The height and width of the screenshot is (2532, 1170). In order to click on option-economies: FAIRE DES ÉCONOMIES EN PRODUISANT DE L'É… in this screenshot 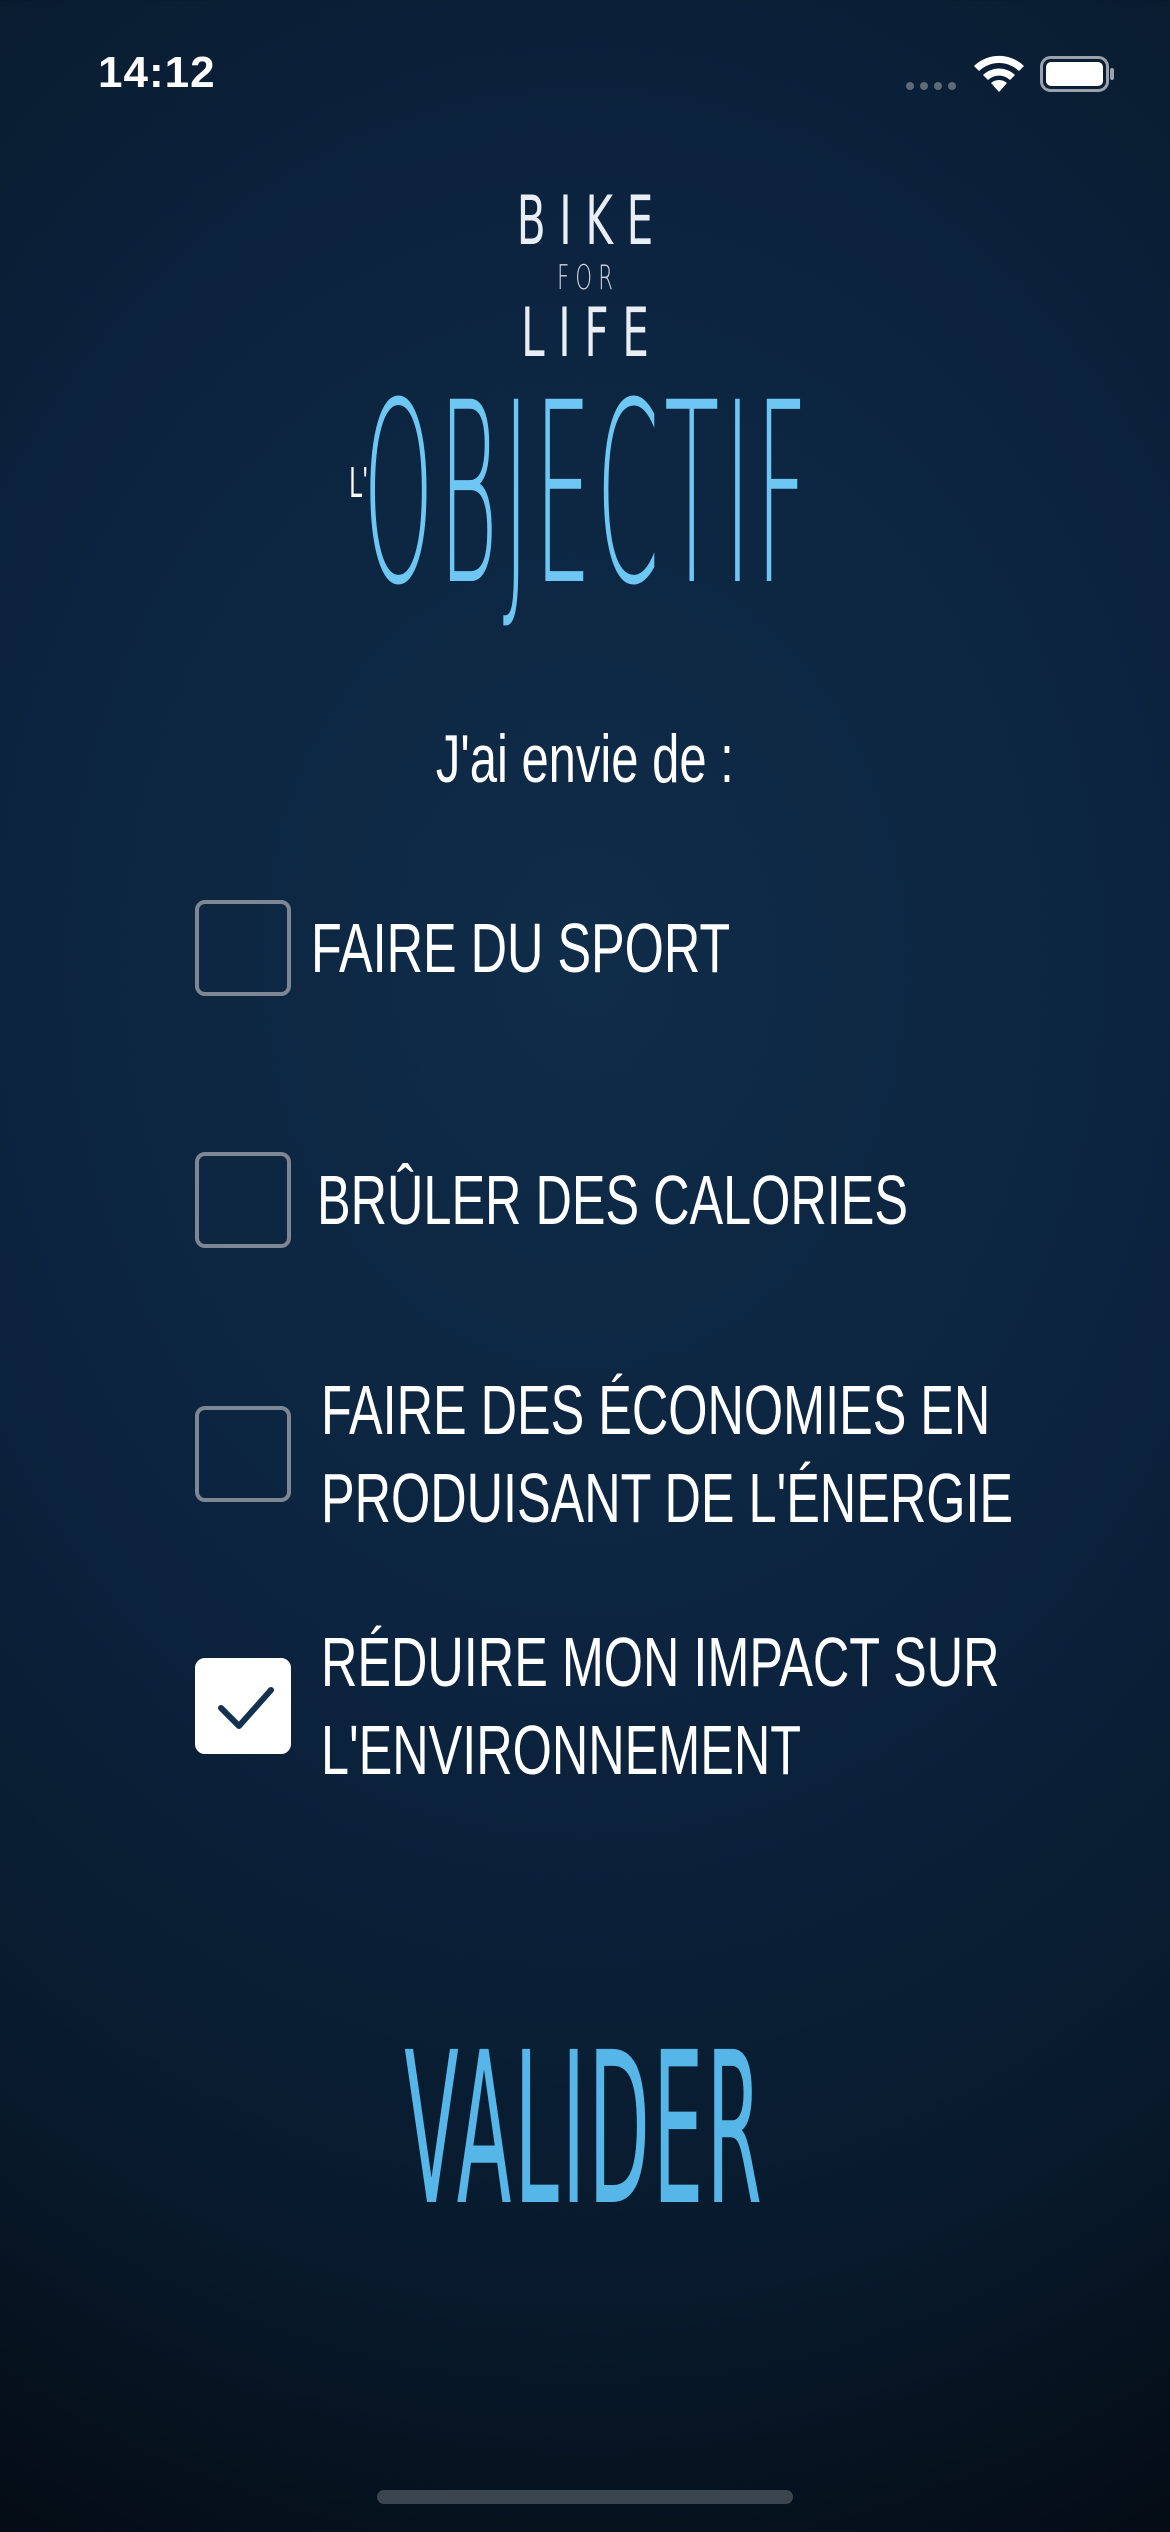, I will do `click(682, 1454)`.